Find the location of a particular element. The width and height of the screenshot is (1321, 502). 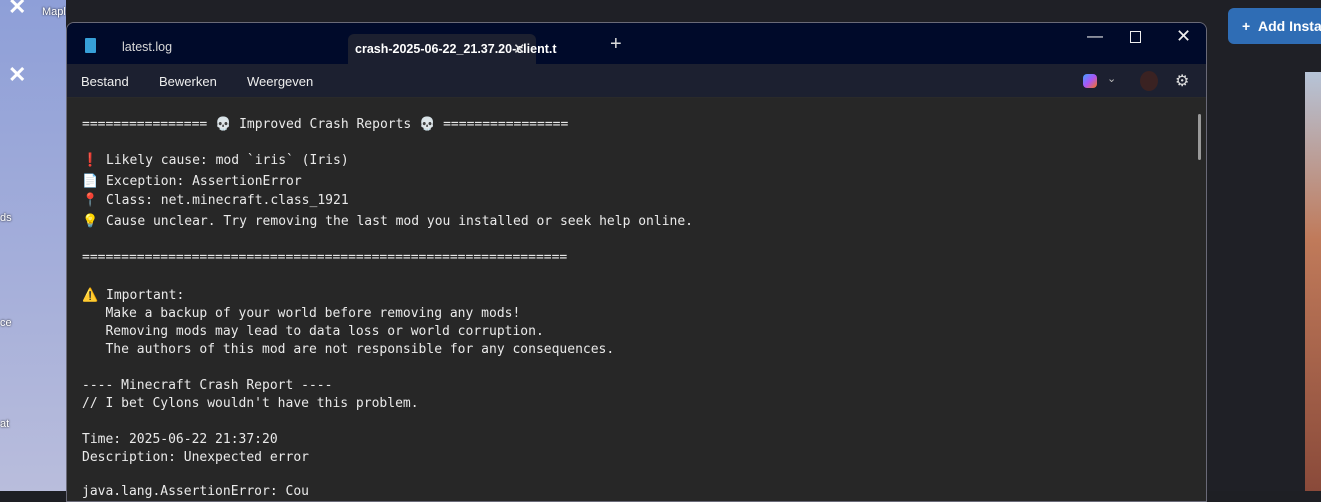

close-button: ✕ is located at coordinates (1183, 36).